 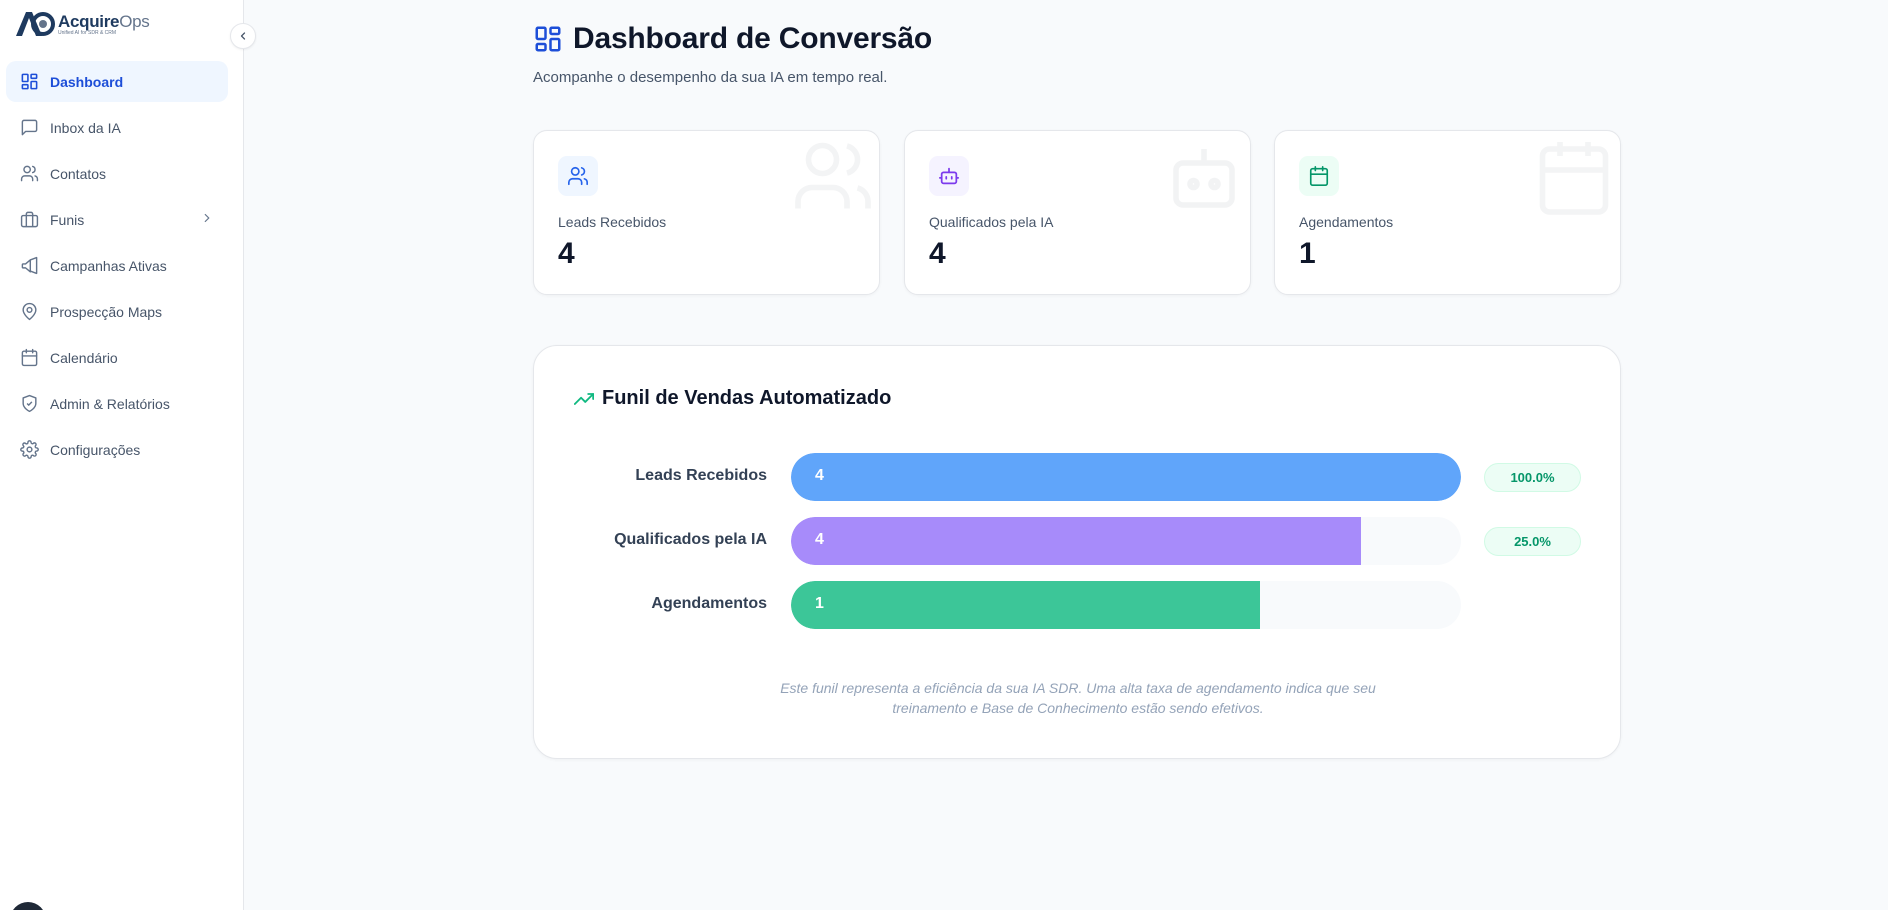 I want to click on sidebar-item-label: Admin & Relatórios, so click(x=110, y=403).